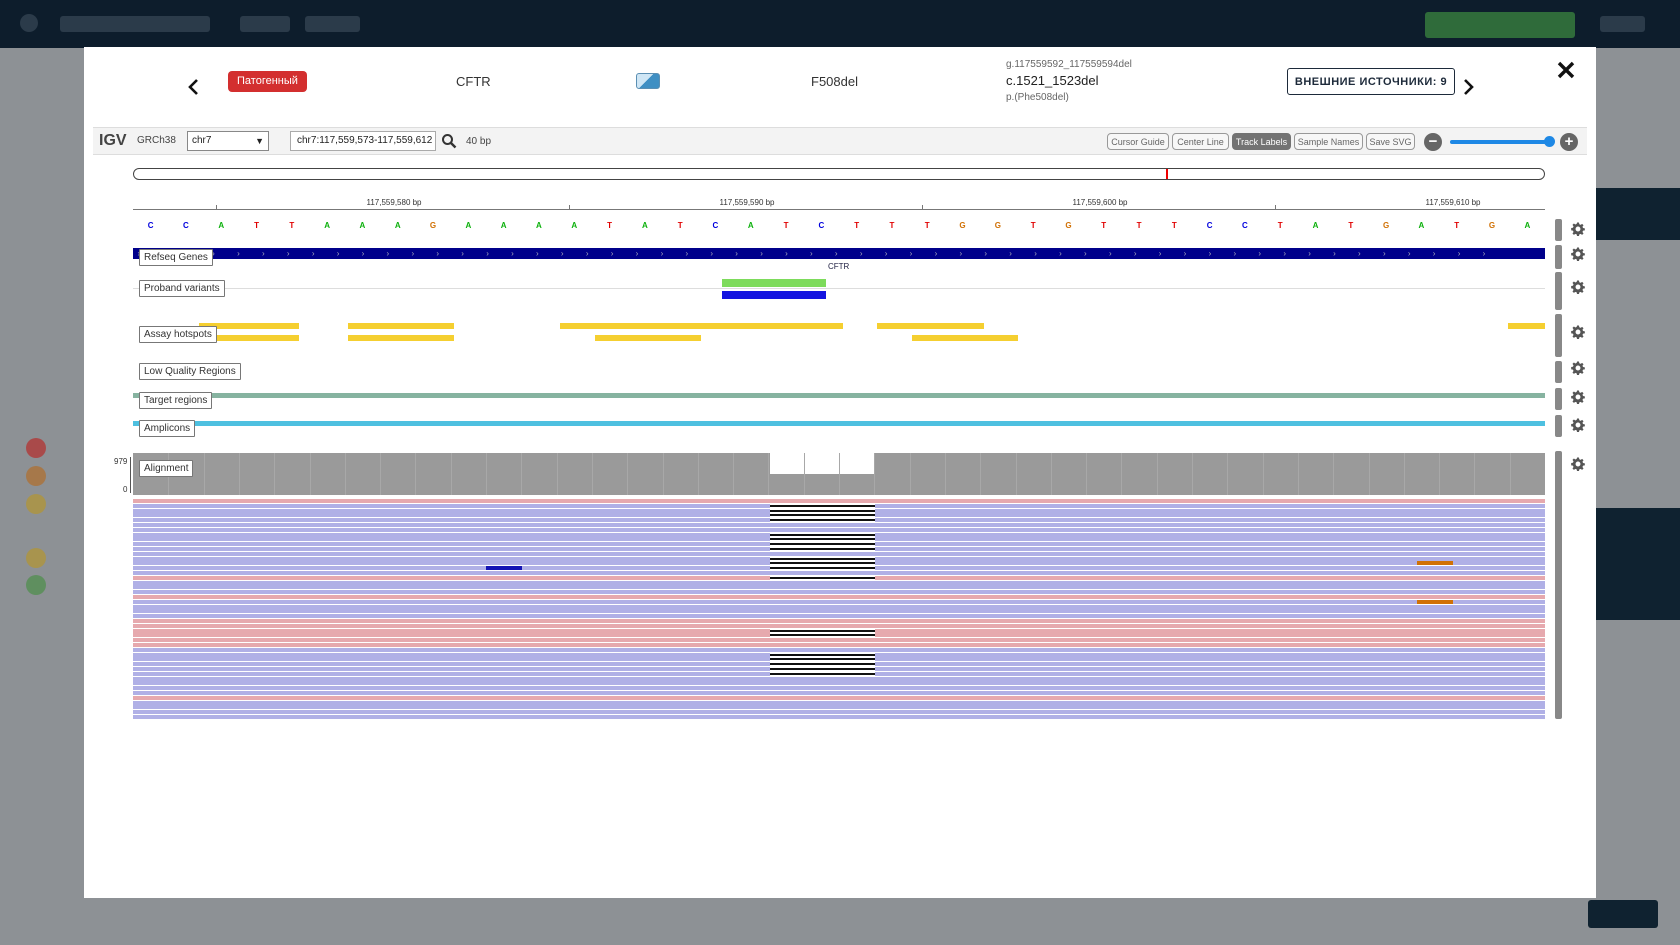 The width and height of the screenshot is (1680, 945). Describe the element at coordinates (1433, 142) in the screenshot. I see `zoom-out-button: −` at that location.